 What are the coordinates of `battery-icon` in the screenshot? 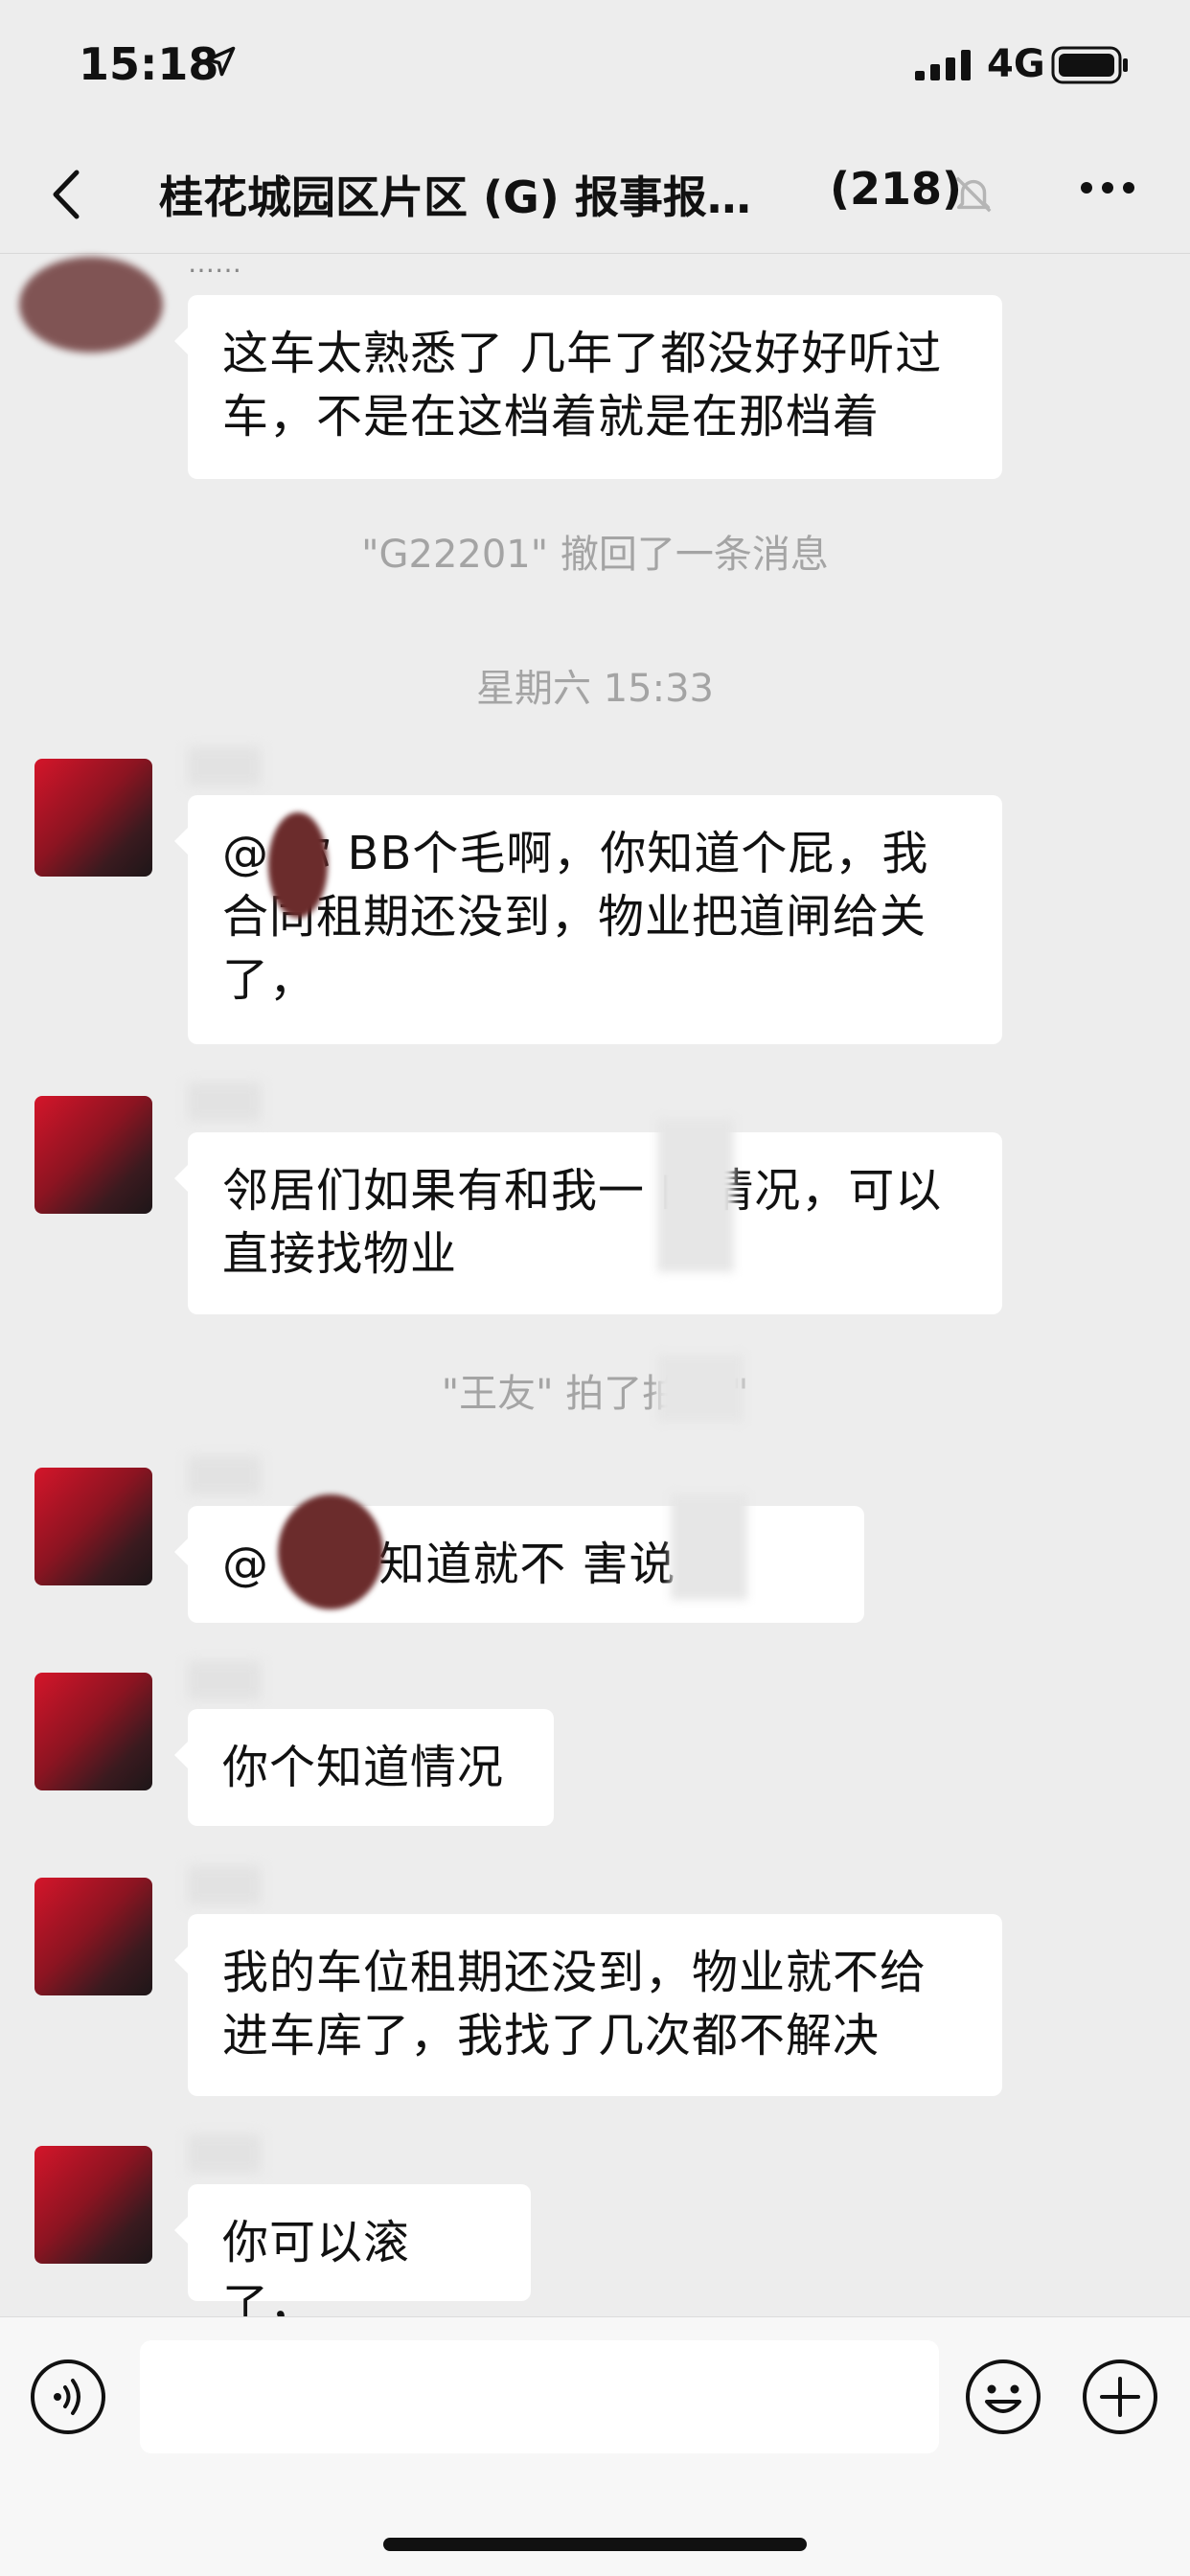 It's located at (1091, 67).